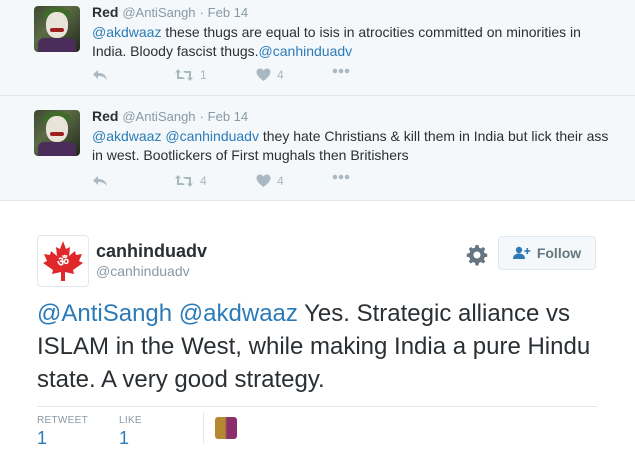  What do you see at coordinates (203, 428) in the screenshot?
I see `stats-divider` at bounding box center [203, 428].